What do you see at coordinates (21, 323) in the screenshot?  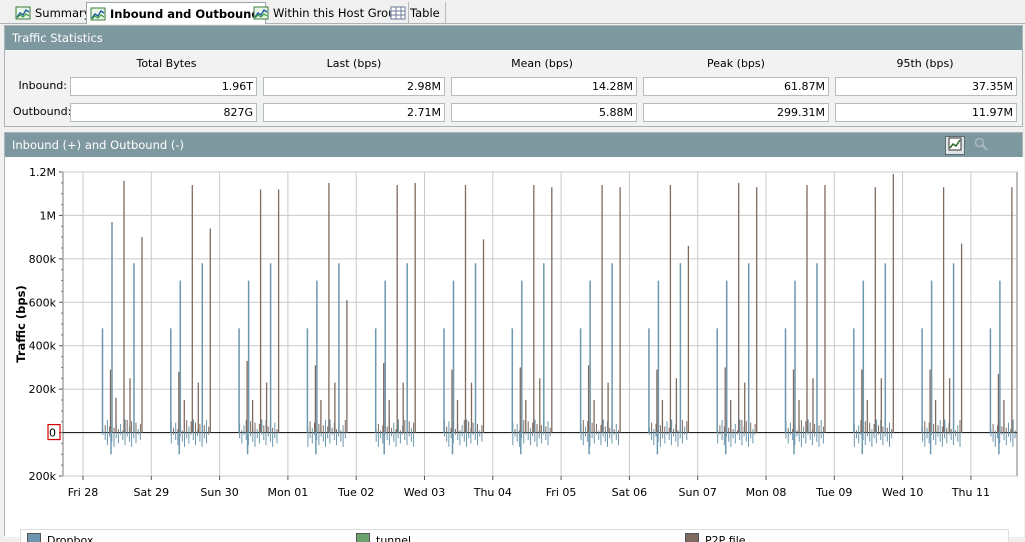 I see `y-axis-title: Traffic (bps)` at bounding box center [21, 323].